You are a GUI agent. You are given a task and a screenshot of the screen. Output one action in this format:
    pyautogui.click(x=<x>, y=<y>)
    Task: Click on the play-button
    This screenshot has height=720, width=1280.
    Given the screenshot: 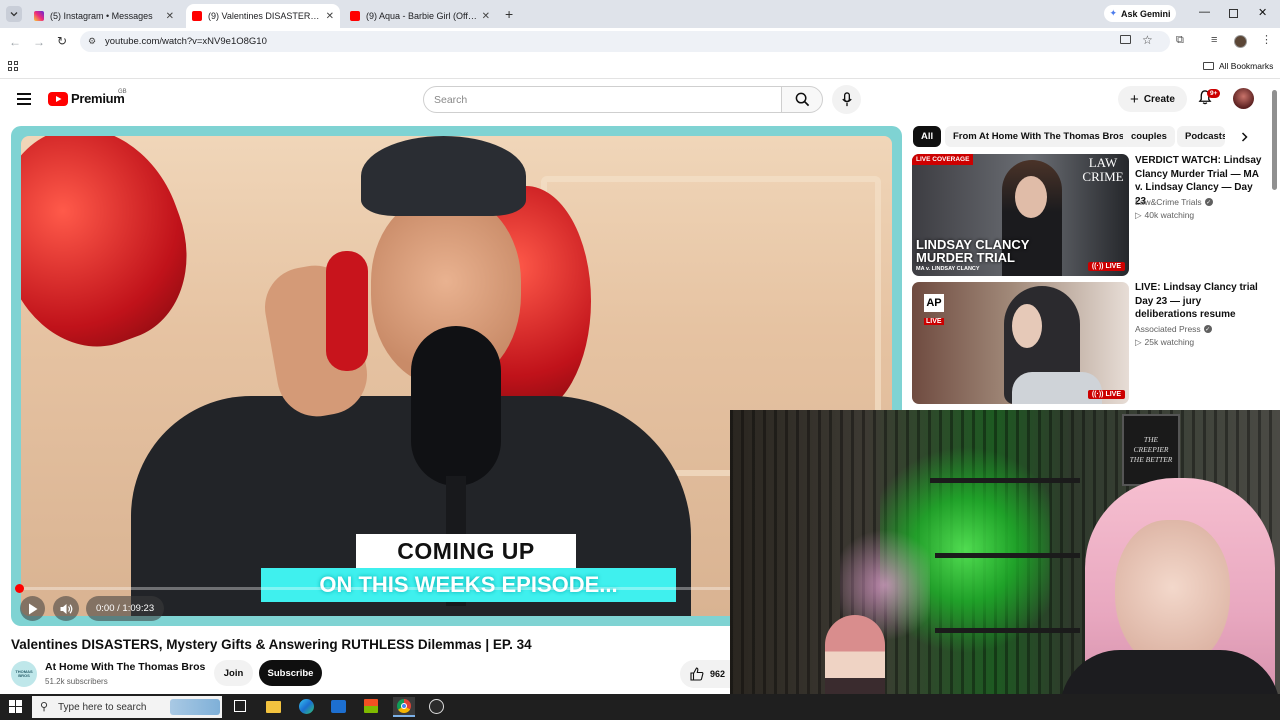 What is the action you would take?
    pyautogui.click(x=32, y=608)
    